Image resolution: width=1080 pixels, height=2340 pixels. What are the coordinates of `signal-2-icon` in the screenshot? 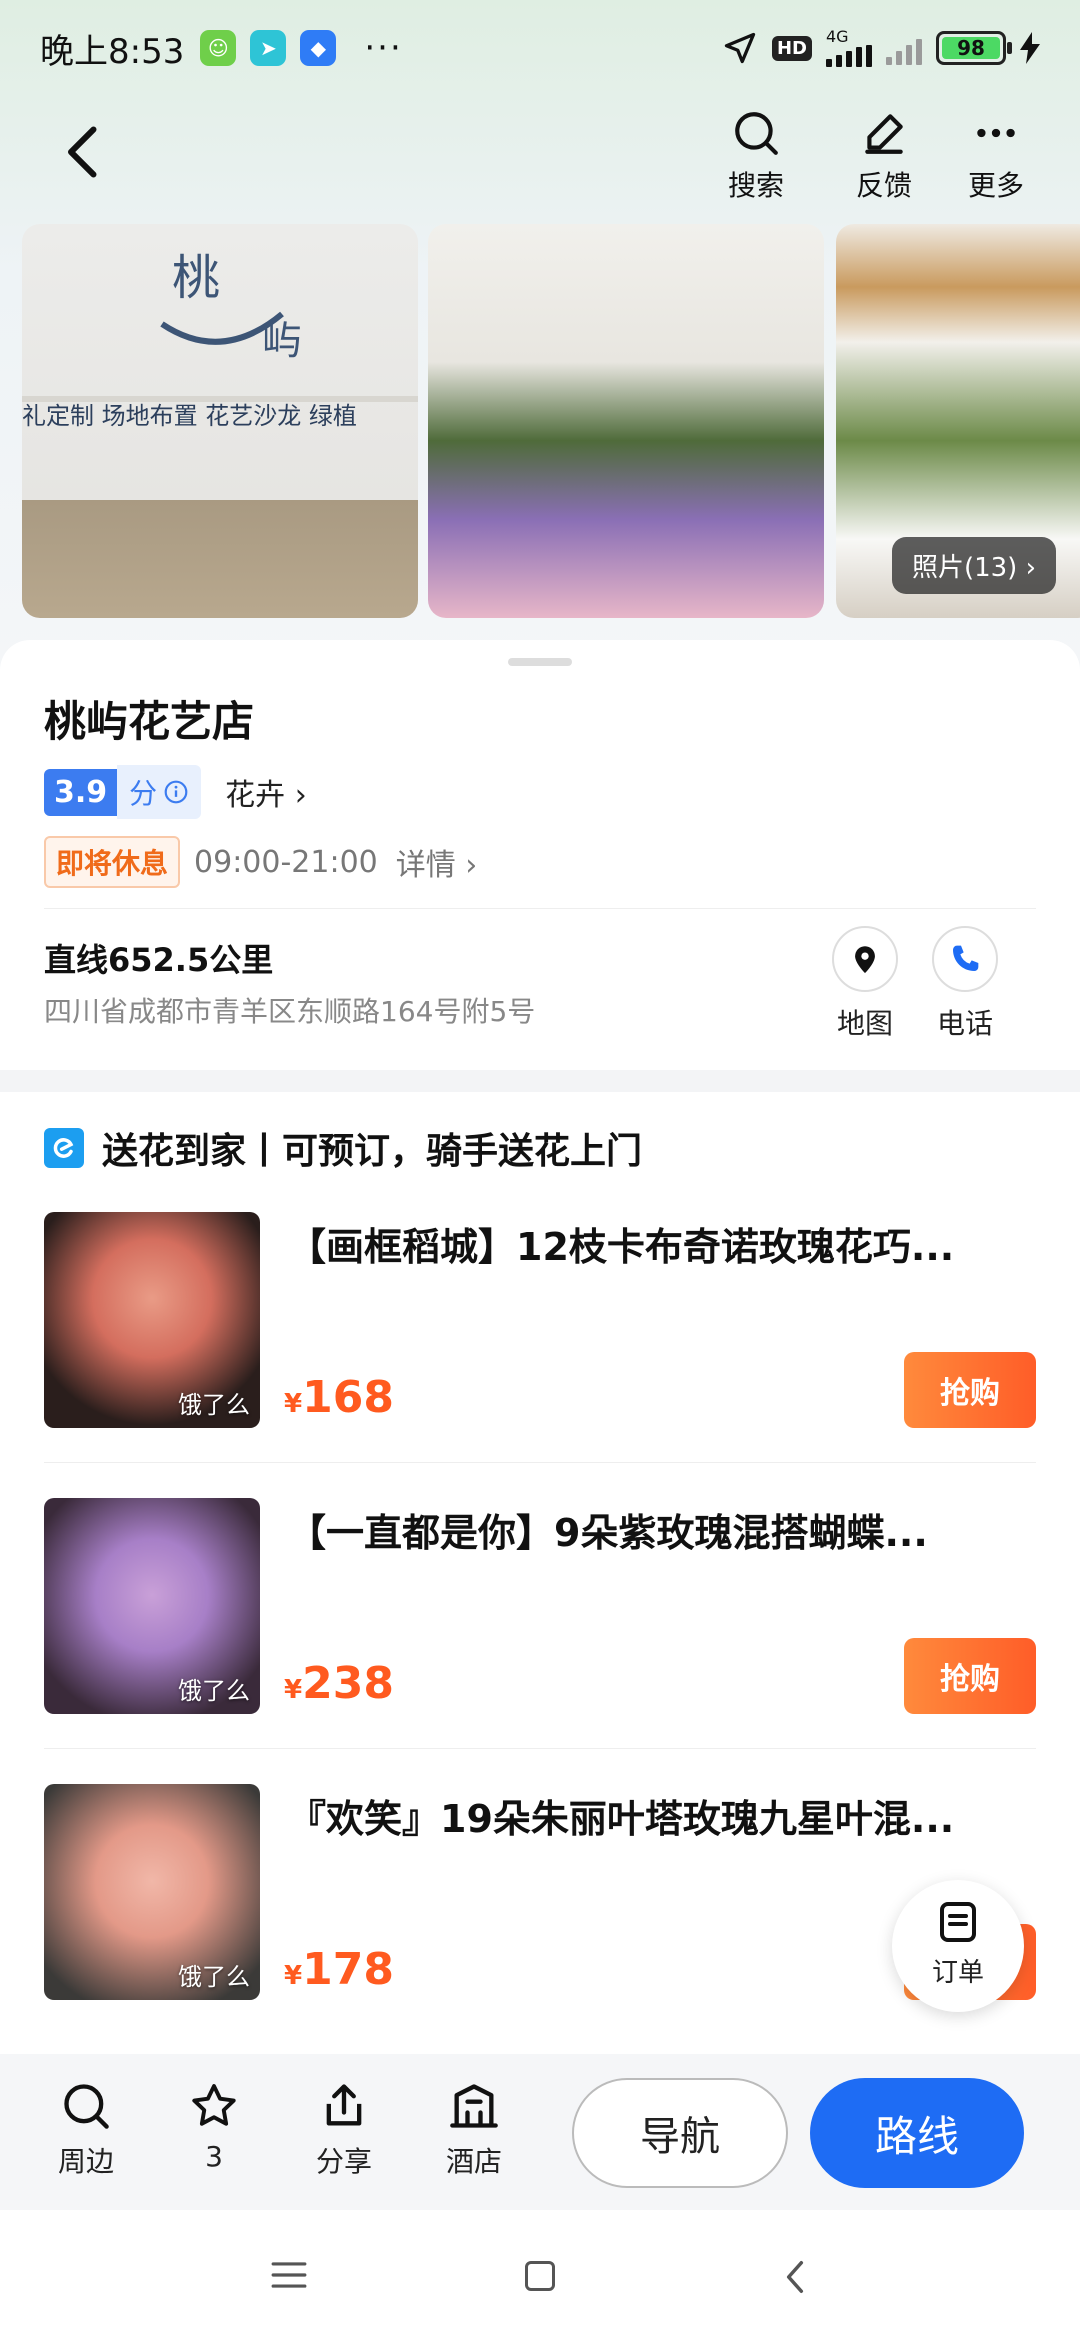 It's located at (904, 48).